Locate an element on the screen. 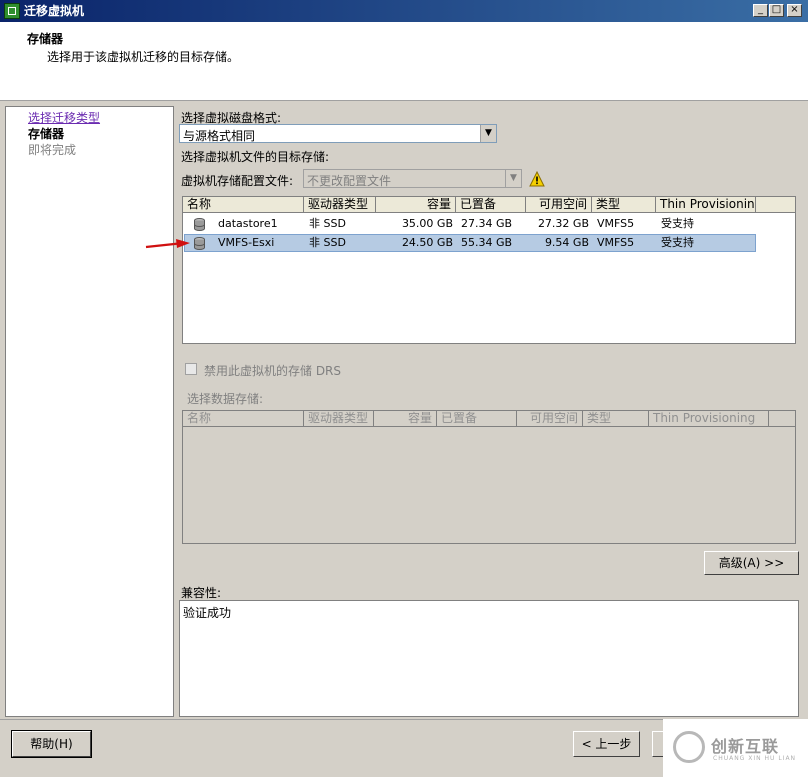 This screenshot has width=808, height=777. page-description: 选择用于该虚拟机迁移的目标存储。 is located at coordinates (143, 57).